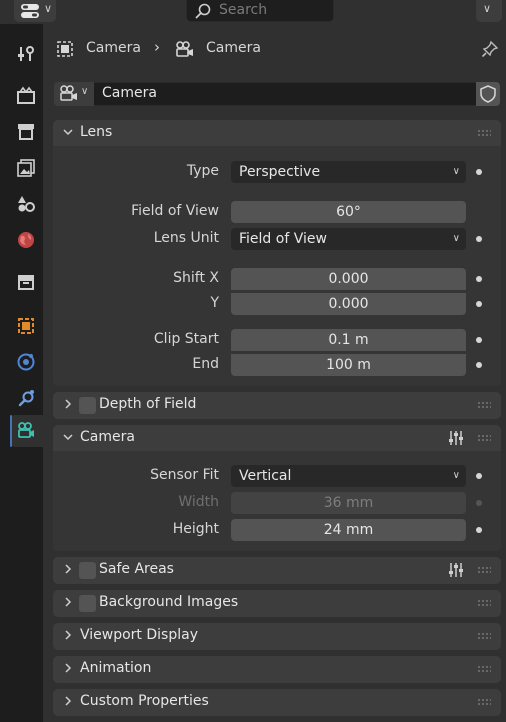 The image size is (506, 722). I want to click on tab-tool, so click(26, 54).